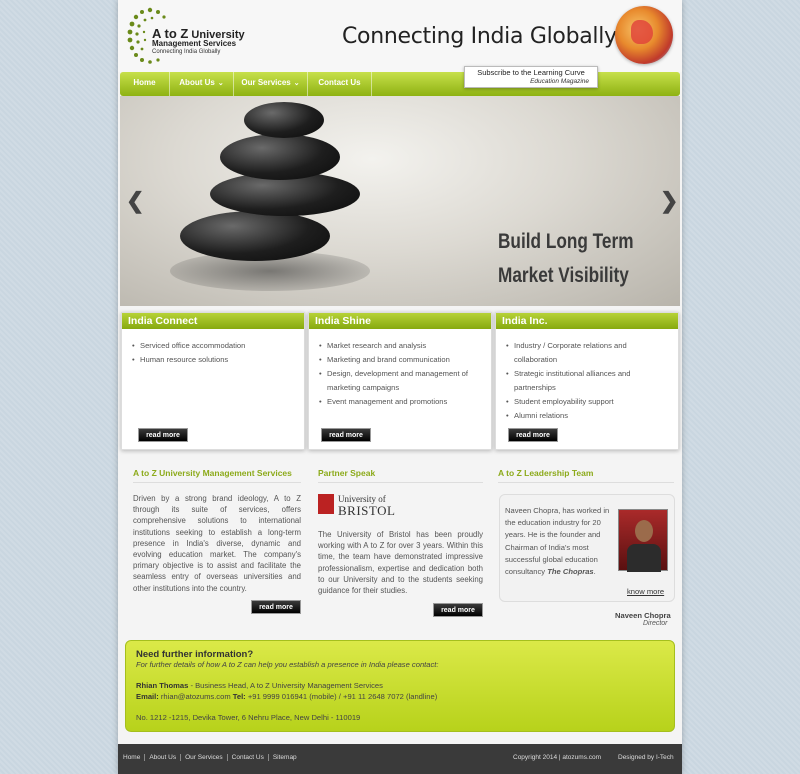 This screenshot has width=800, height=774. I want to click on logo-subtitle: Management Services, so click(194, 43).